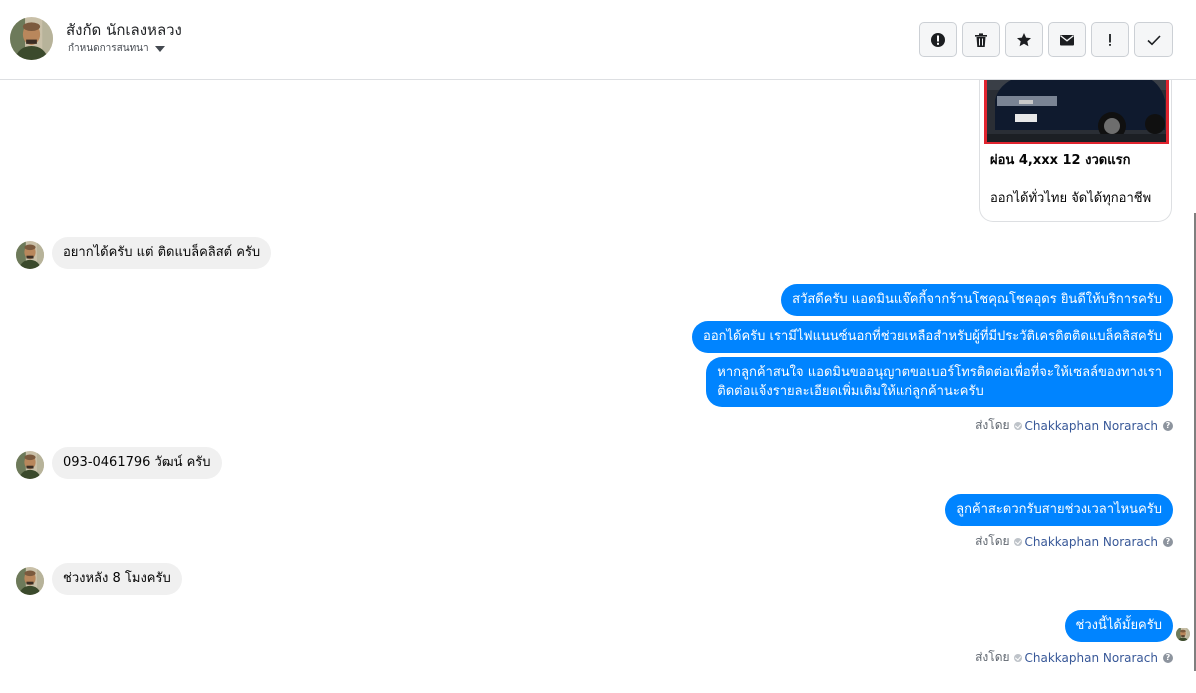 The height and width of the screenshot is (693, 1196). I want to click on envelope-icon, so click(1067, 39).